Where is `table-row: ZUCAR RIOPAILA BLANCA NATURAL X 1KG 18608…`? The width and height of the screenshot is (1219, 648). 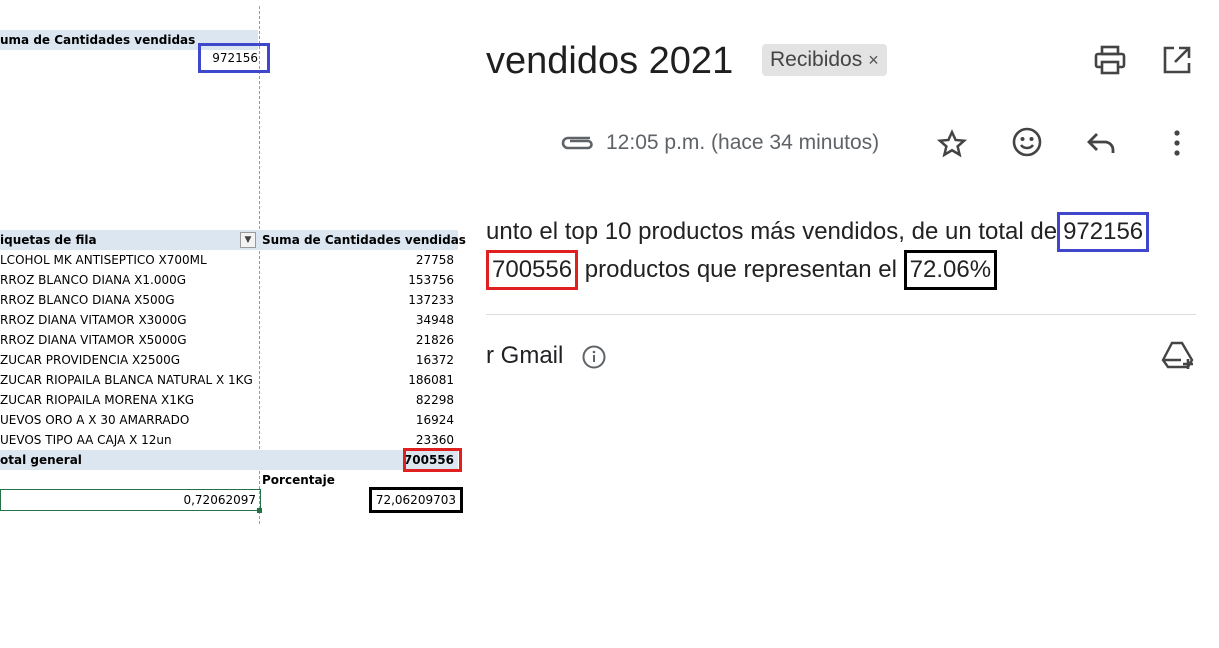 table-row: ZUCAR RIOPAILA BLANCA NATURAL X 1KG 18608… is located at coordinates (229, 380).